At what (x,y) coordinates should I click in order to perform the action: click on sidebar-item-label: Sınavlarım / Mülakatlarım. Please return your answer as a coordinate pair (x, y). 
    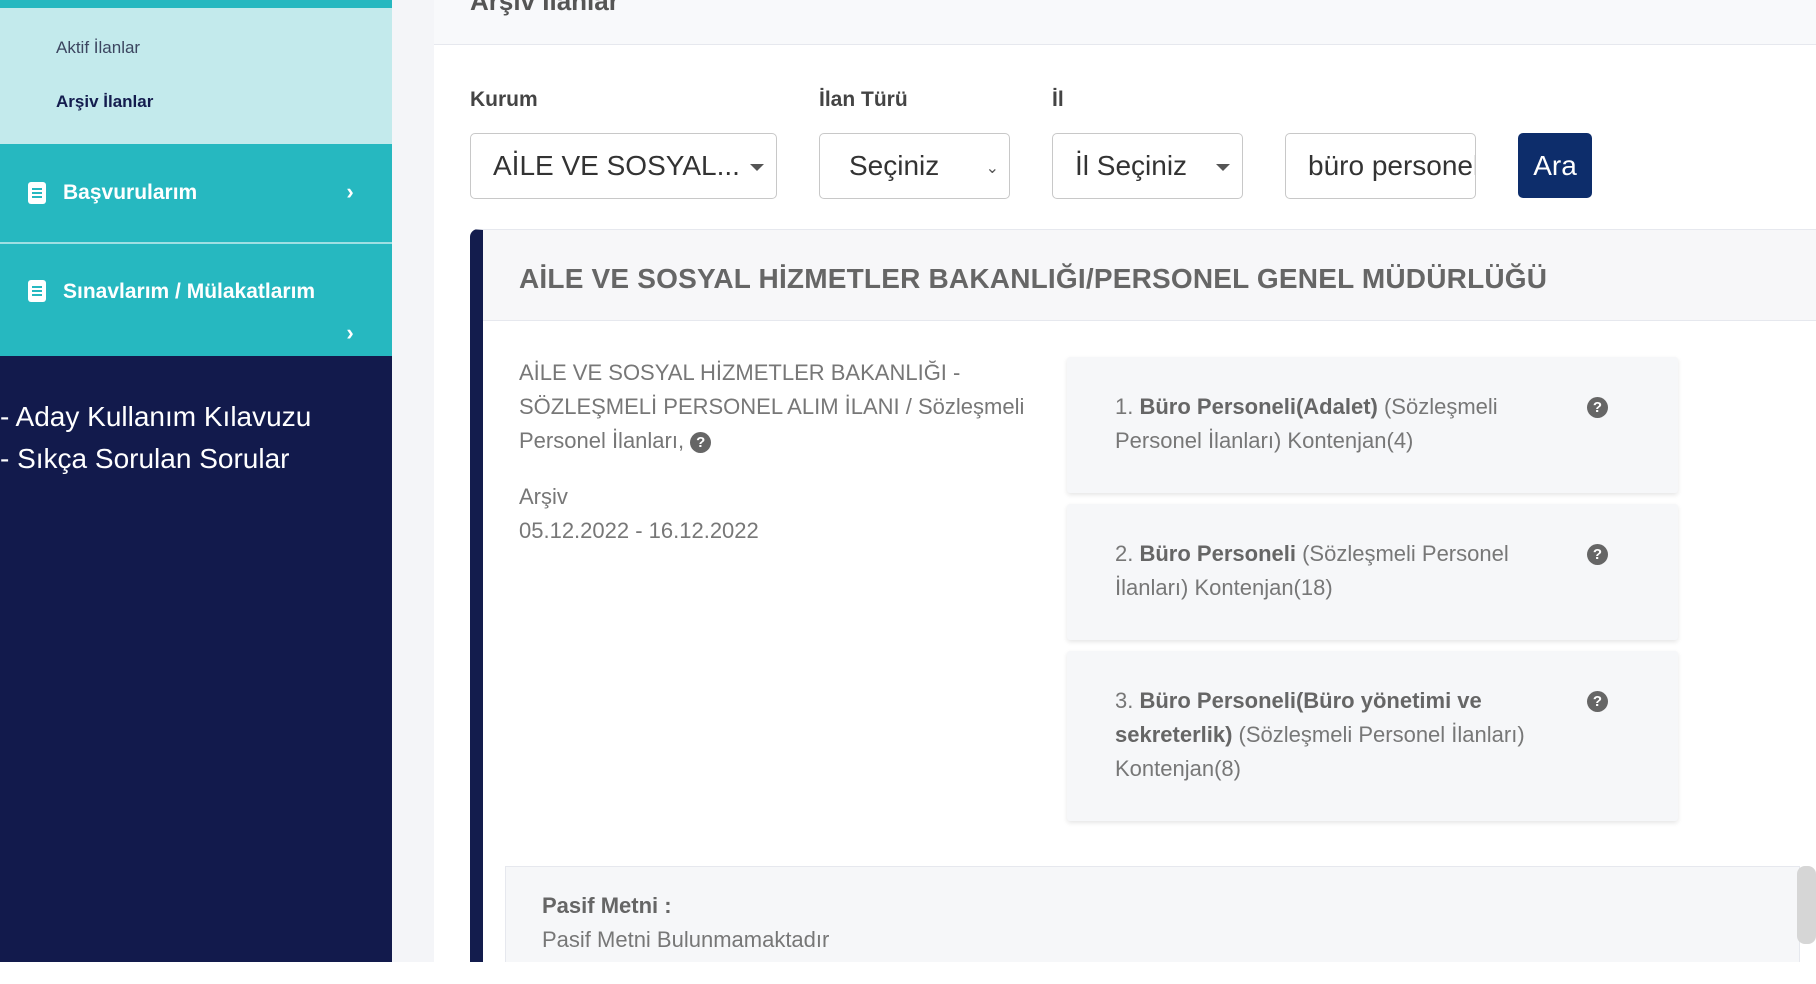
    Looking at the image, I should click on (189, 291).